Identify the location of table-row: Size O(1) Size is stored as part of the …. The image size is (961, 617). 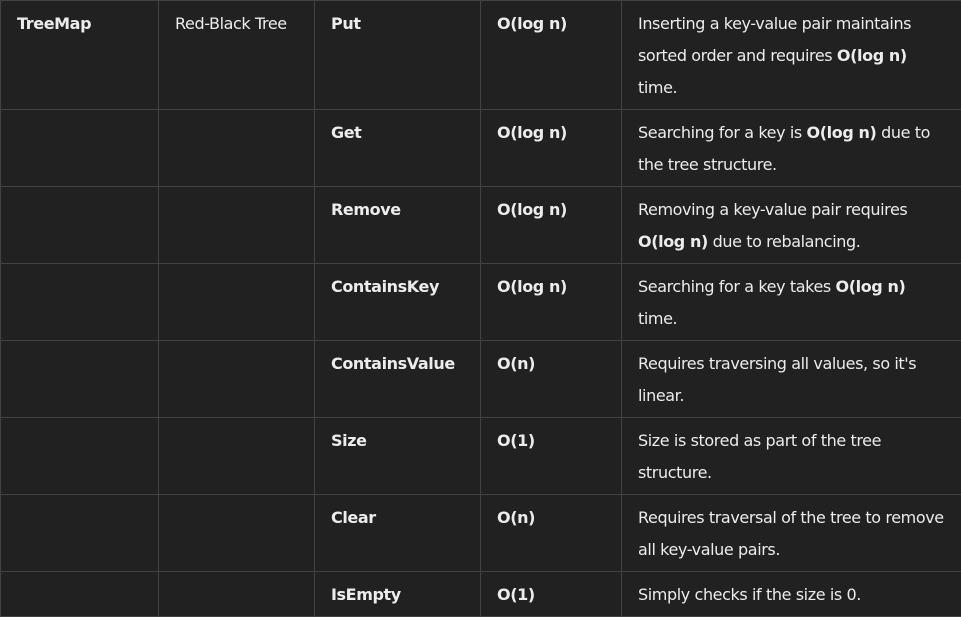
(481, 456).